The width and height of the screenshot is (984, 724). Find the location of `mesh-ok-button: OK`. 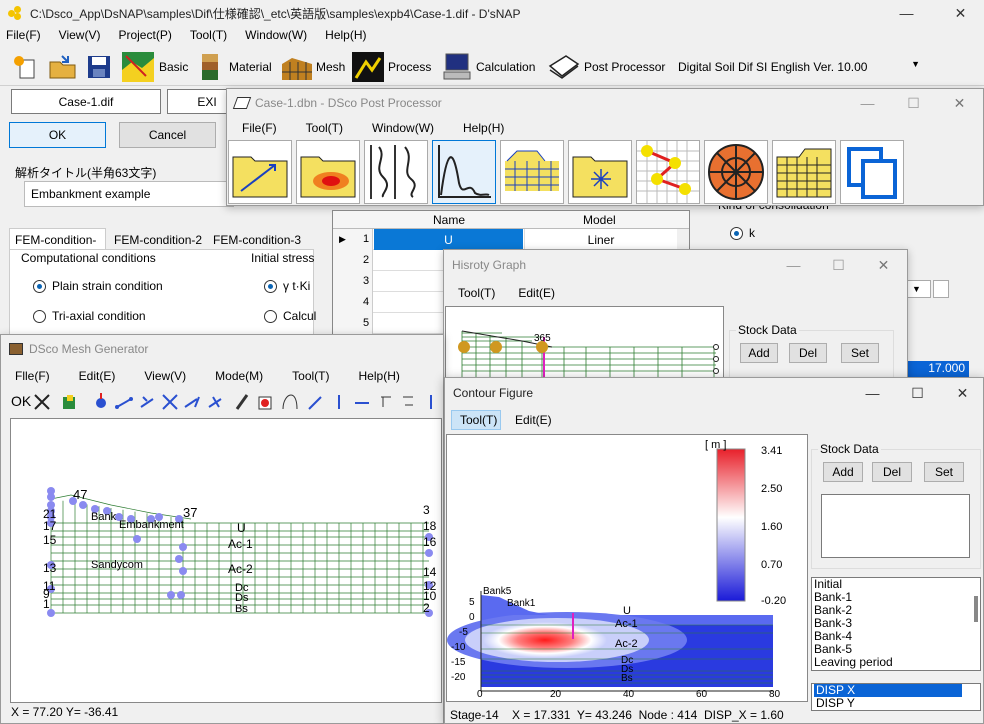

mesh-ok-button: OK is located at coordinates (21, 401).